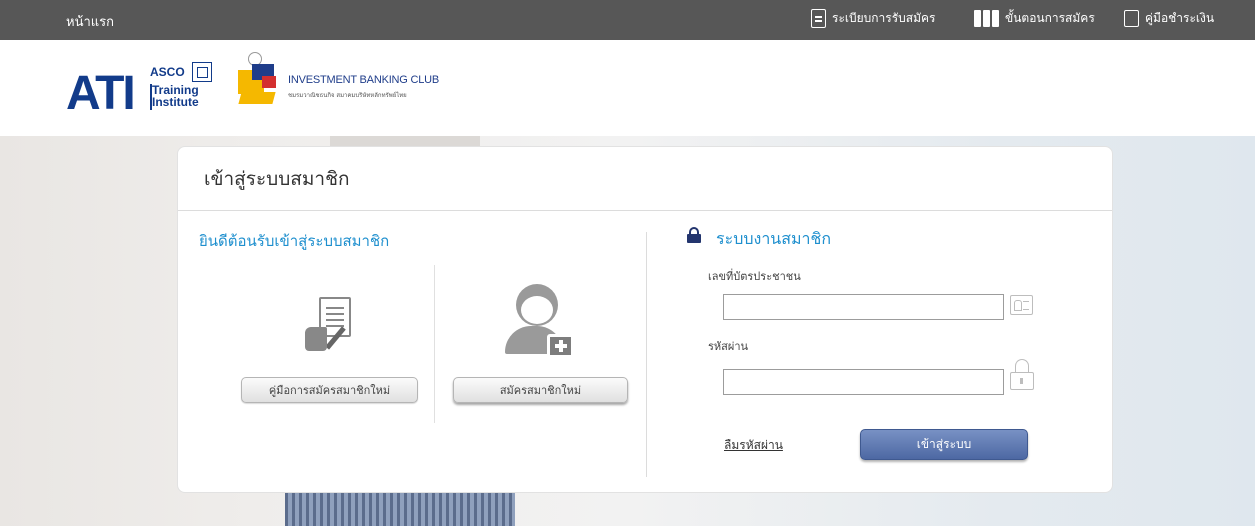 This screenshot has width=1255, height=526. I want to click on document-icon, so click(818, 18).